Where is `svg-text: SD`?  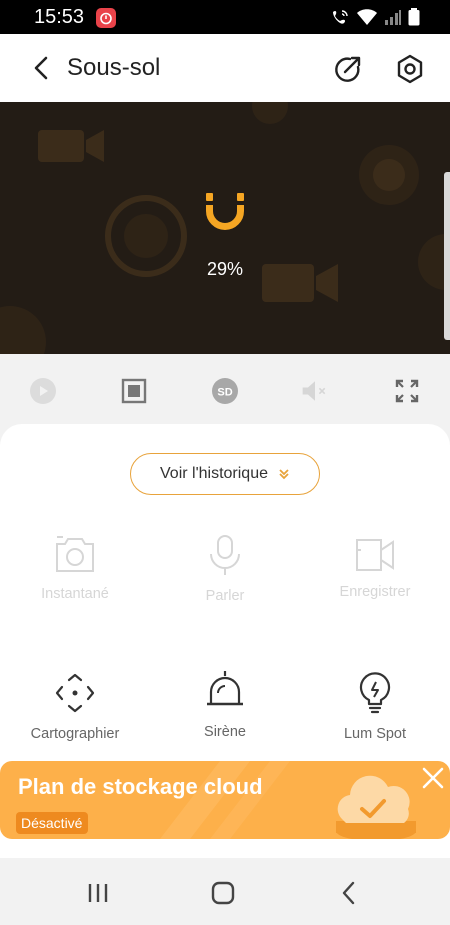 svg-text: SD is located at coordinates (224, 393).